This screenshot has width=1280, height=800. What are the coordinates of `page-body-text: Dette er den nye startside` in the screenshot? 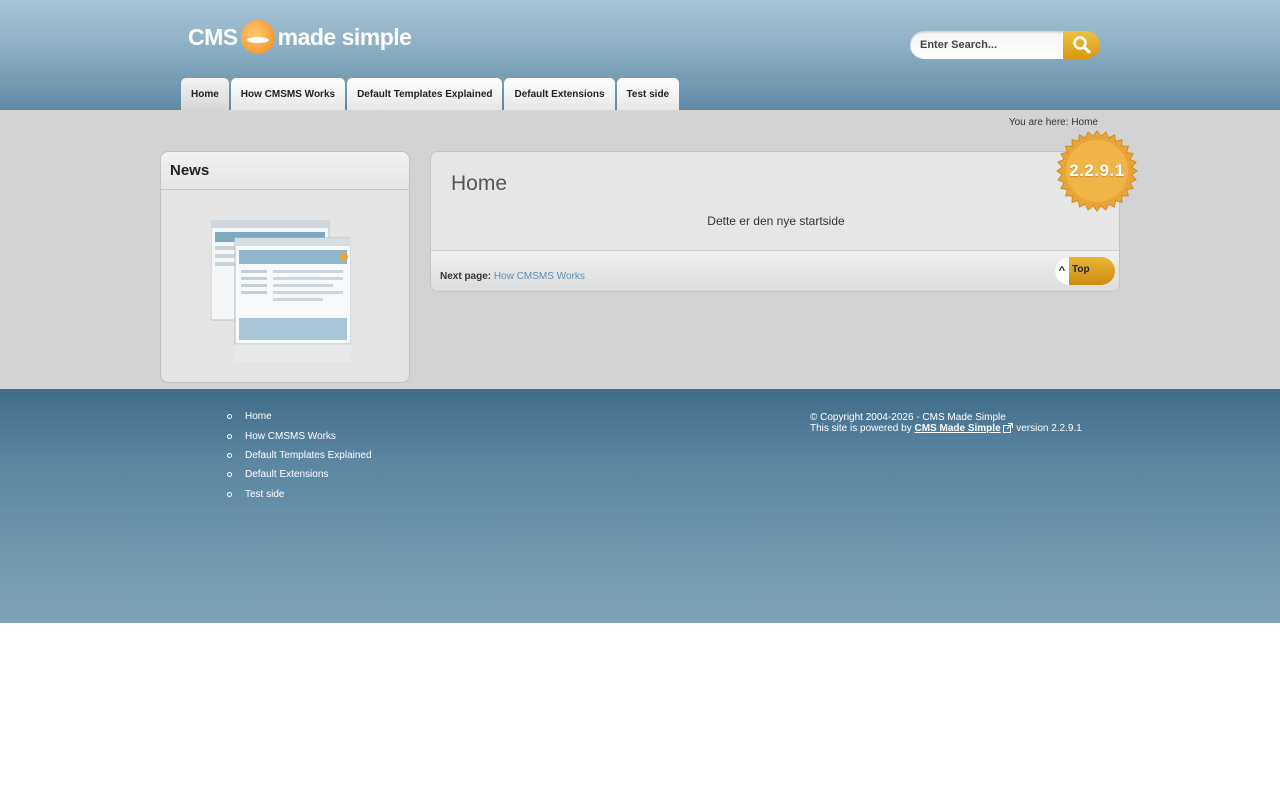 It's located at (776, 221).